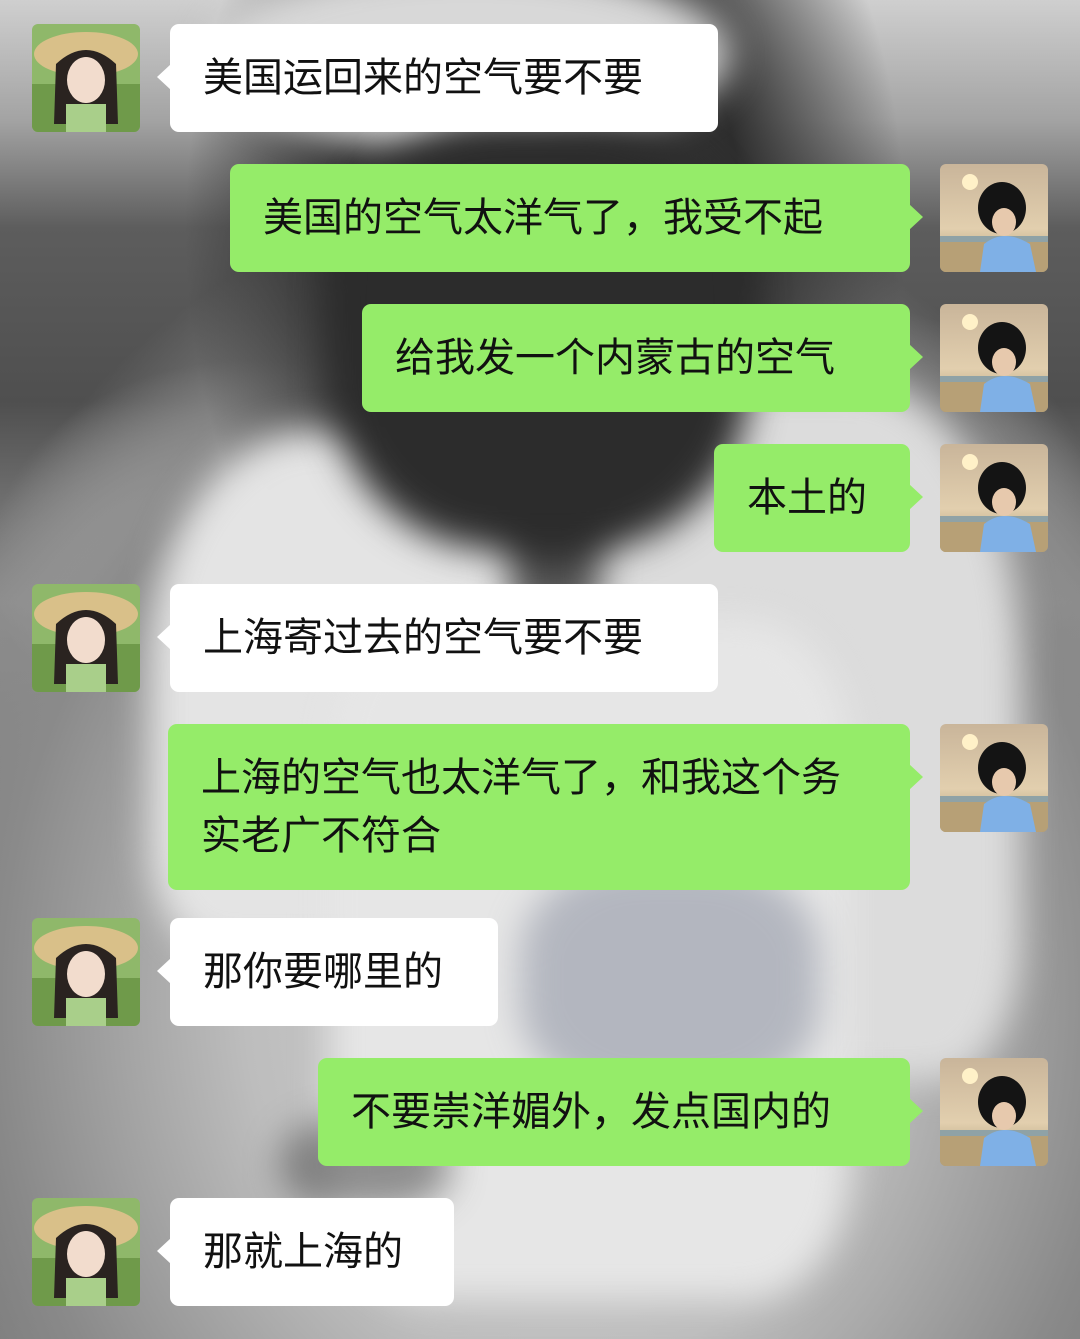 Image resolution: width=1080 pixels, height=1339 pixels. Describe the element at coordinates (545, 807) in the screenshot. I see `outgoing-message-bubble: 上海的空气也太洋气了，和我这个务实老广不符合` at that location.